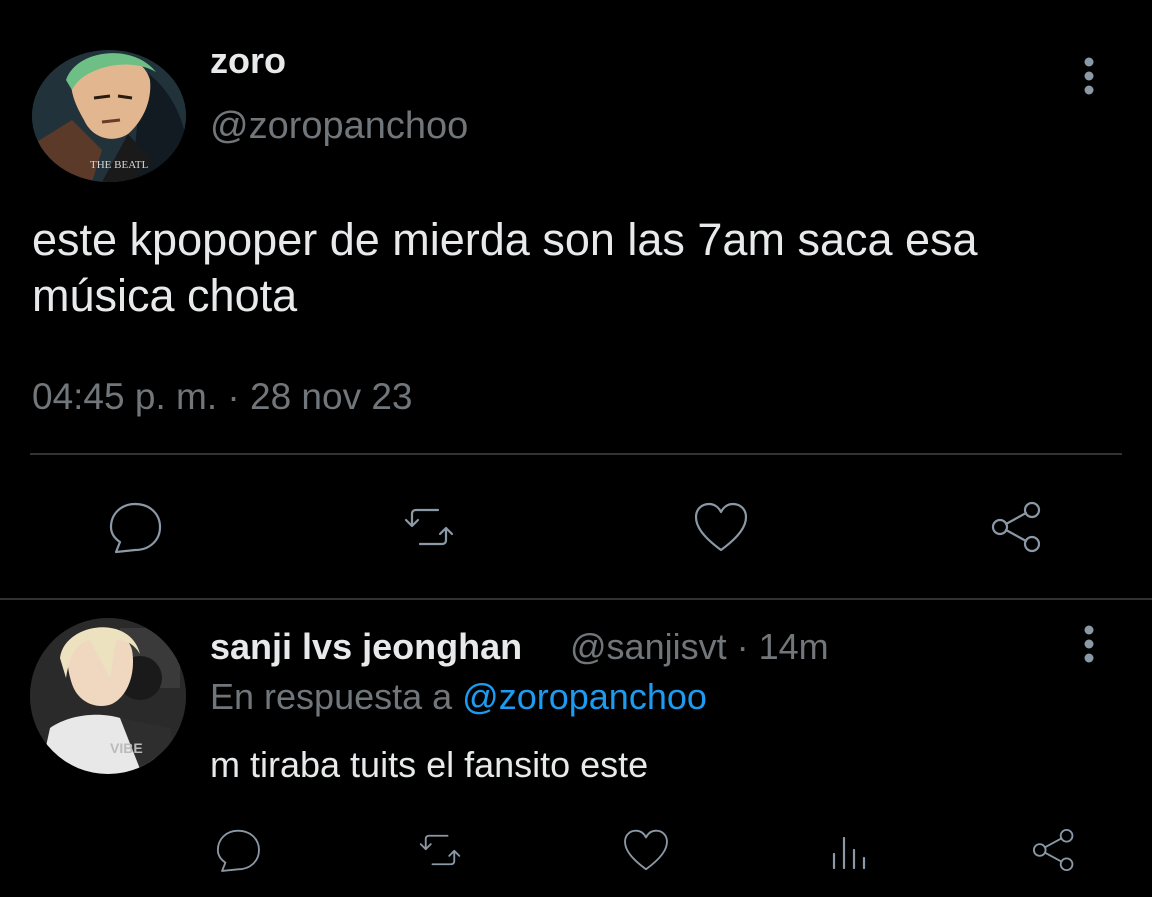 This screenshot has height=897, width=1152. Describe the element at coordinates (108, 696) in the screenshot. I see `reply-author-avatar: VIBE` at that location.